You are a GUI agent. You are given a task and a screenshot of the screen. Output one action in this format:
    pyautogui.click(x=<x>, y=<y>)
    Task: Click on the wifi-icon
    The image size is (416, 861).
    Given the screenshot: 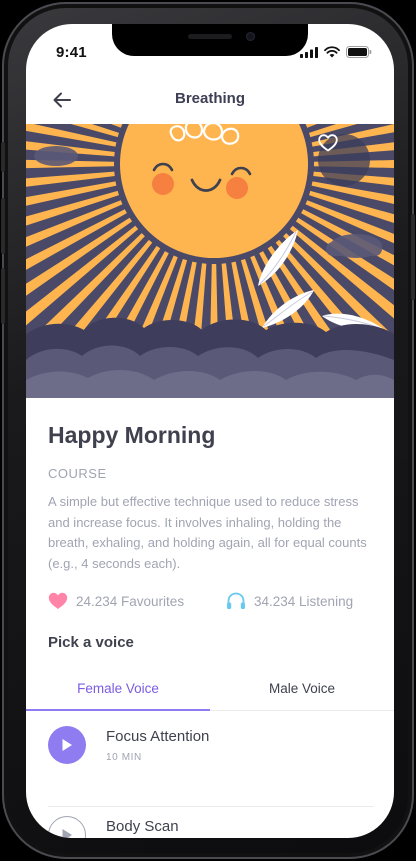 What is the action you would take?
    pyautogui.click(x=332, y=52)
    